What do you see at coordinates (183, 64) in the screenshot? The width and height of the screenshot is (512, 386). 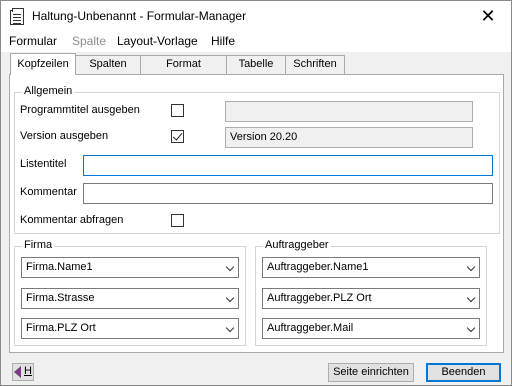 I see `tab-format: Format` at bounding box center [183, 64].